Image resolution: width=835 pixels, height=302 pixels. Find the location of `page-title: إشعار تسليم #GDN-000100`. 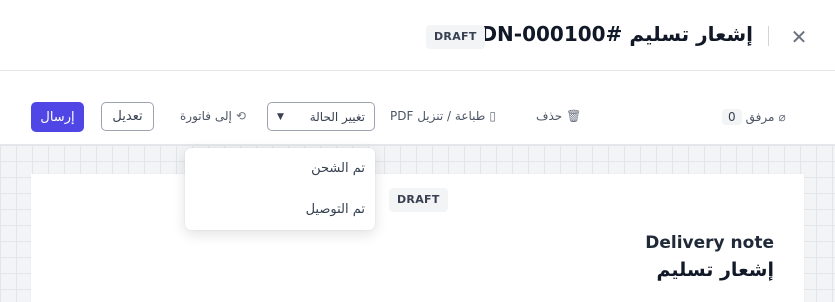

page-title: إشعار تسليم #GDN-000100 is located at coordinates (608, 34).